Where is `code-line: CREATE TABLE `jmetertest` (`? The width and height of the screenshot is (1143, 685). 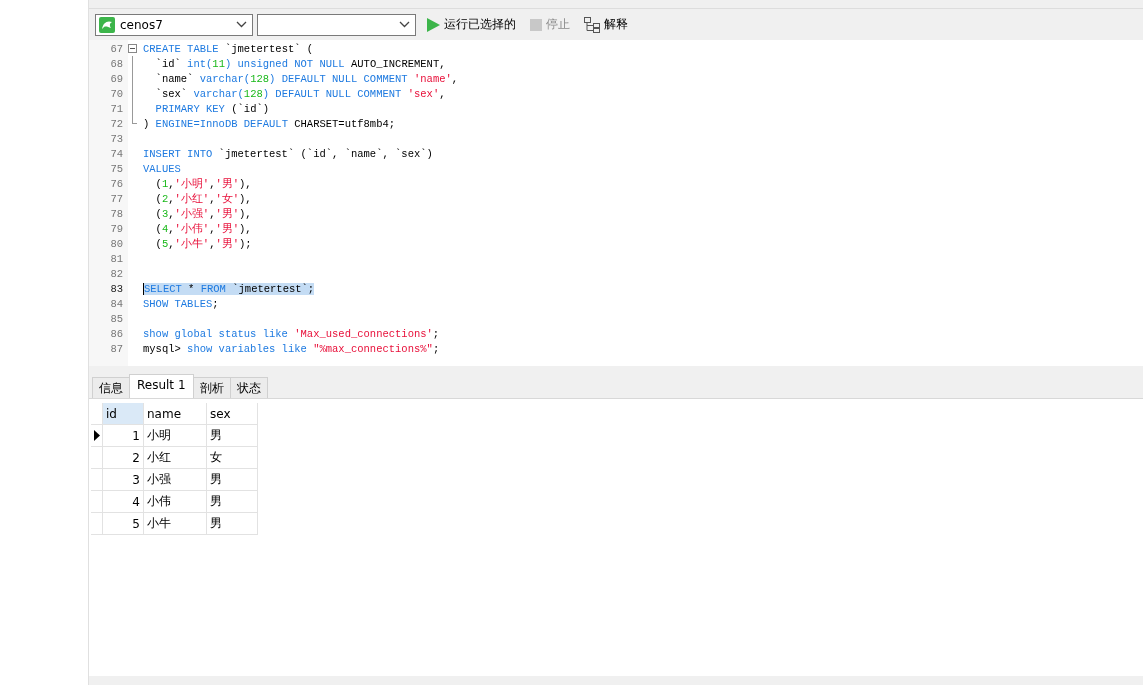 code-line: CREATE TABLE `jmetertest` ( is located at coordinates (228, 48).